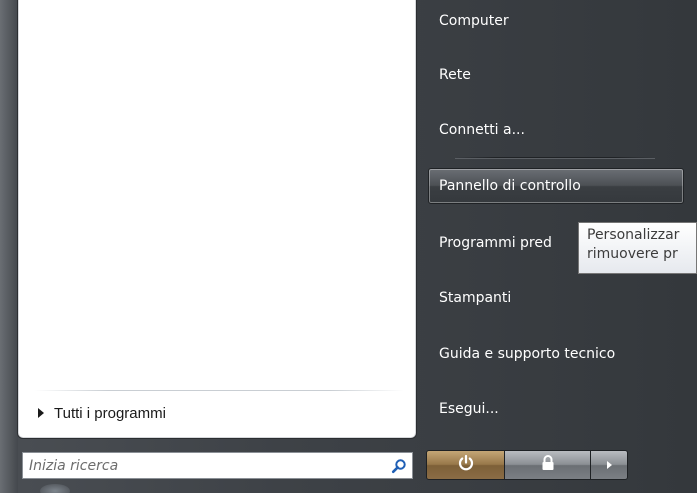 This screenshot has width=697, height=493. What do you see at coordinates (555, 158) in the screenshot?
I see `menu-separator` at bounding box center [555, 158].